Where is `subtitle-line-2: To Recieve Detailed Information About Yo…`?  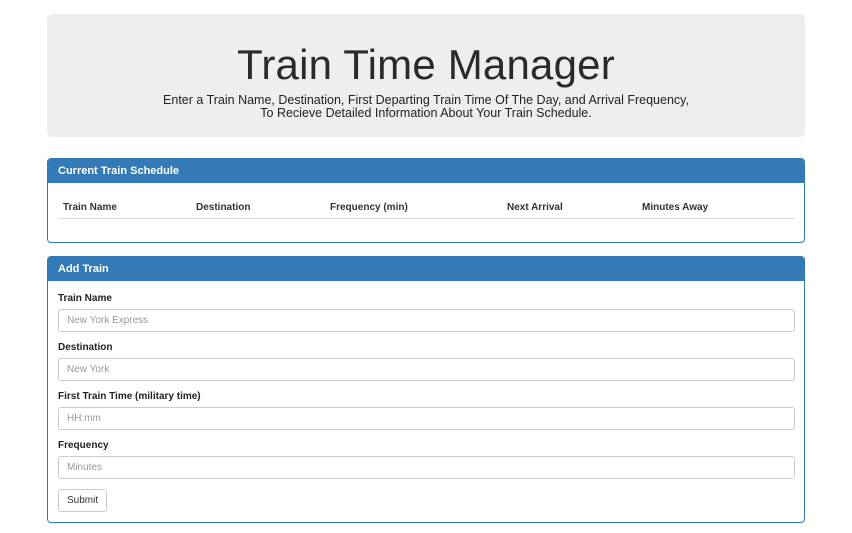
subtitle-line-2: To Recieve Detailed Information About Yo… is located at coordinates (426, 113).